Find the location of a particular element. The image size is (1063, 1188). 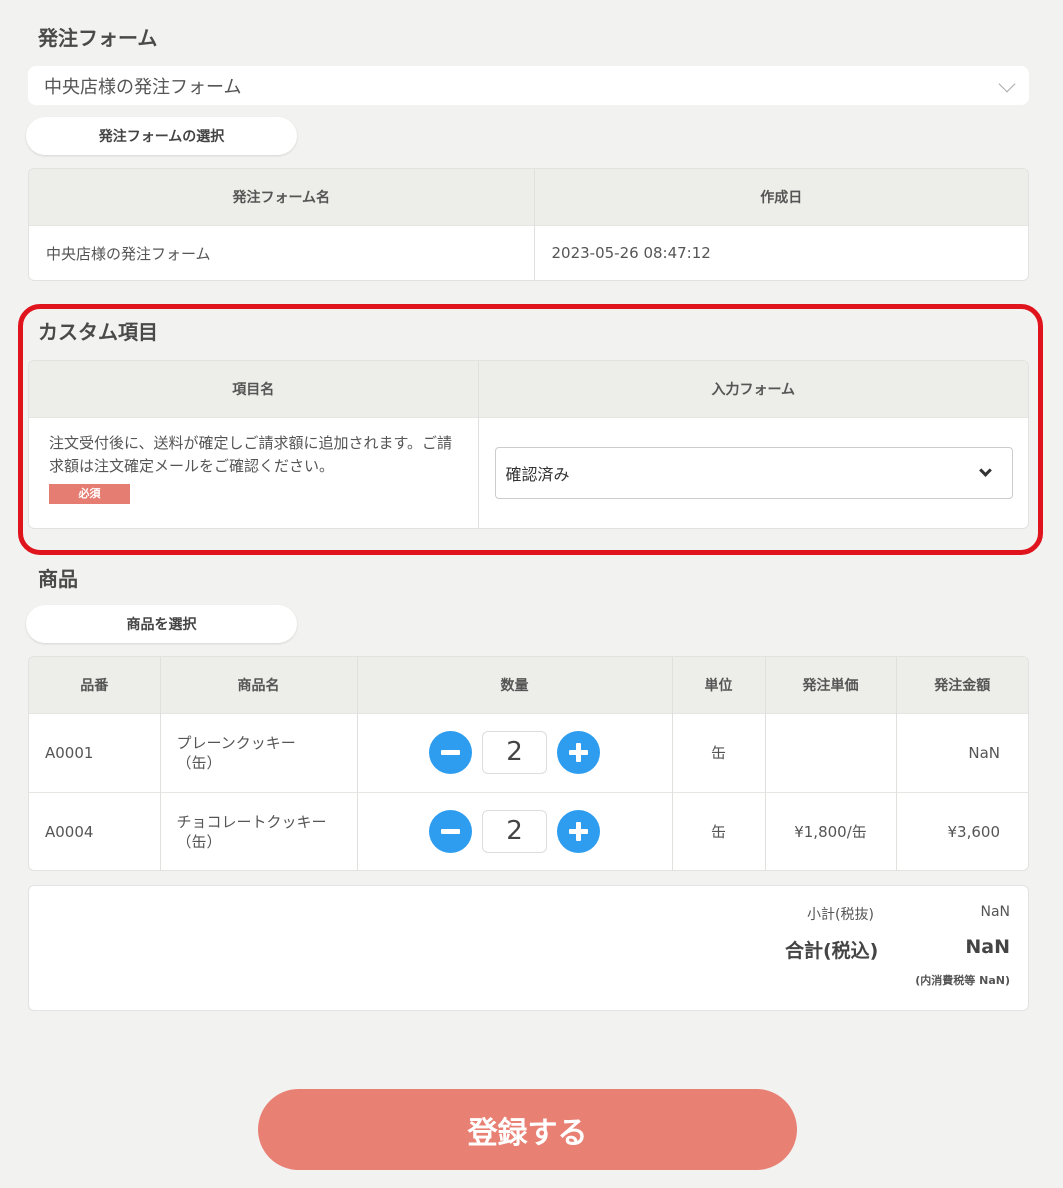

col-header-unit: 単位 is located at coordinates (718, 685).